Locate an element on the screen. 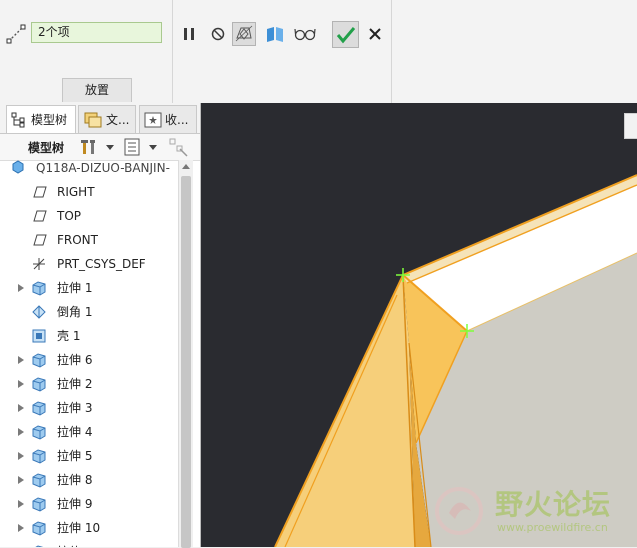 The width and height of the screenshot is (637, 548). tab-model-tree: 模型树 is located at coordinates (41, 119).